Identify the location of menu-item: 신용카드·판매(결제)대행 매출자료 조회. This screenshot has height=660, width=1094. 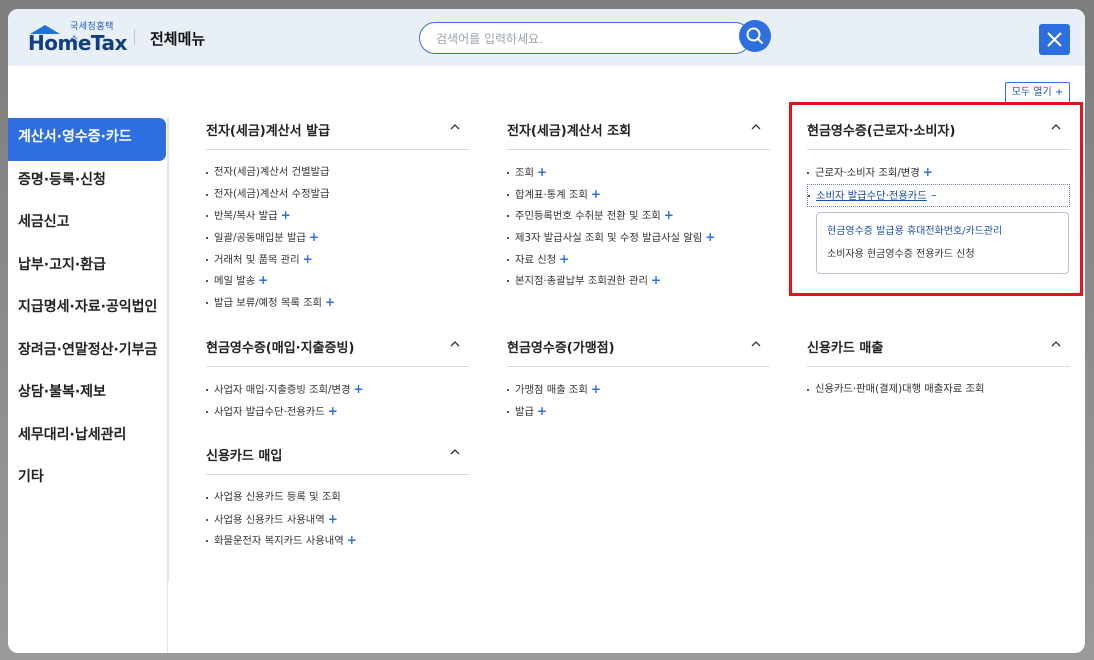
(938, 390).